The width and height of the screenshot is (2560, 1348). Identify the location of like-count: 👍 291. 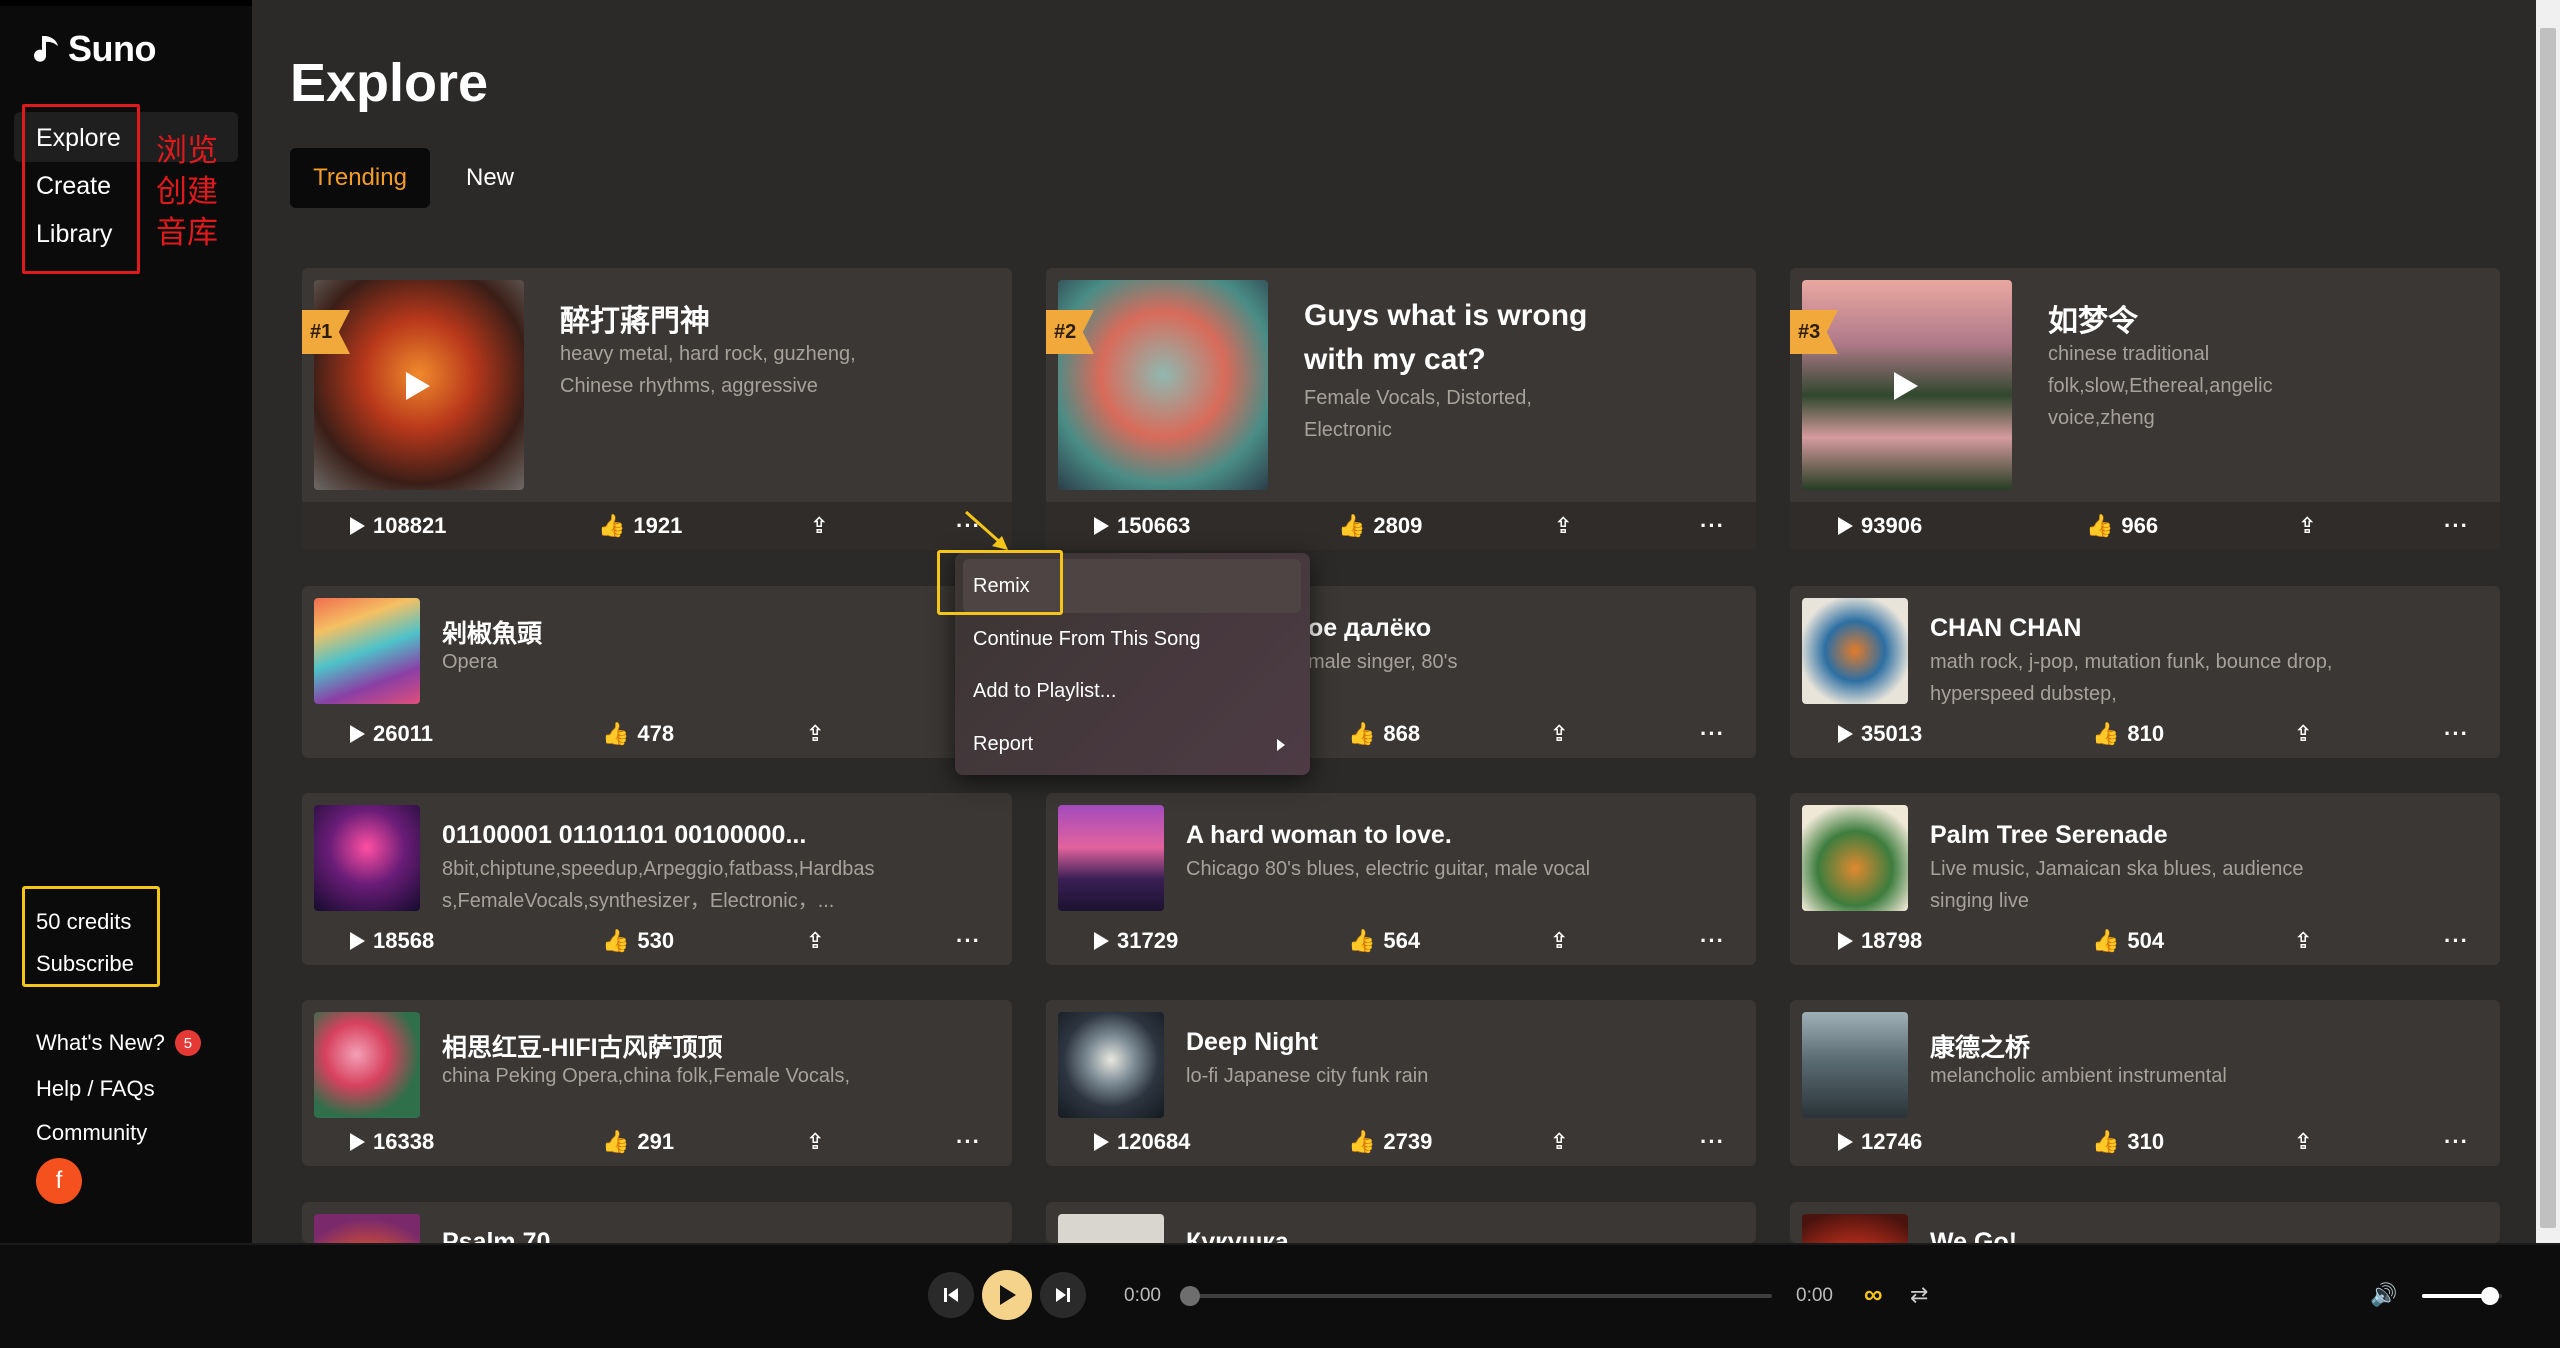
(638, 1142).